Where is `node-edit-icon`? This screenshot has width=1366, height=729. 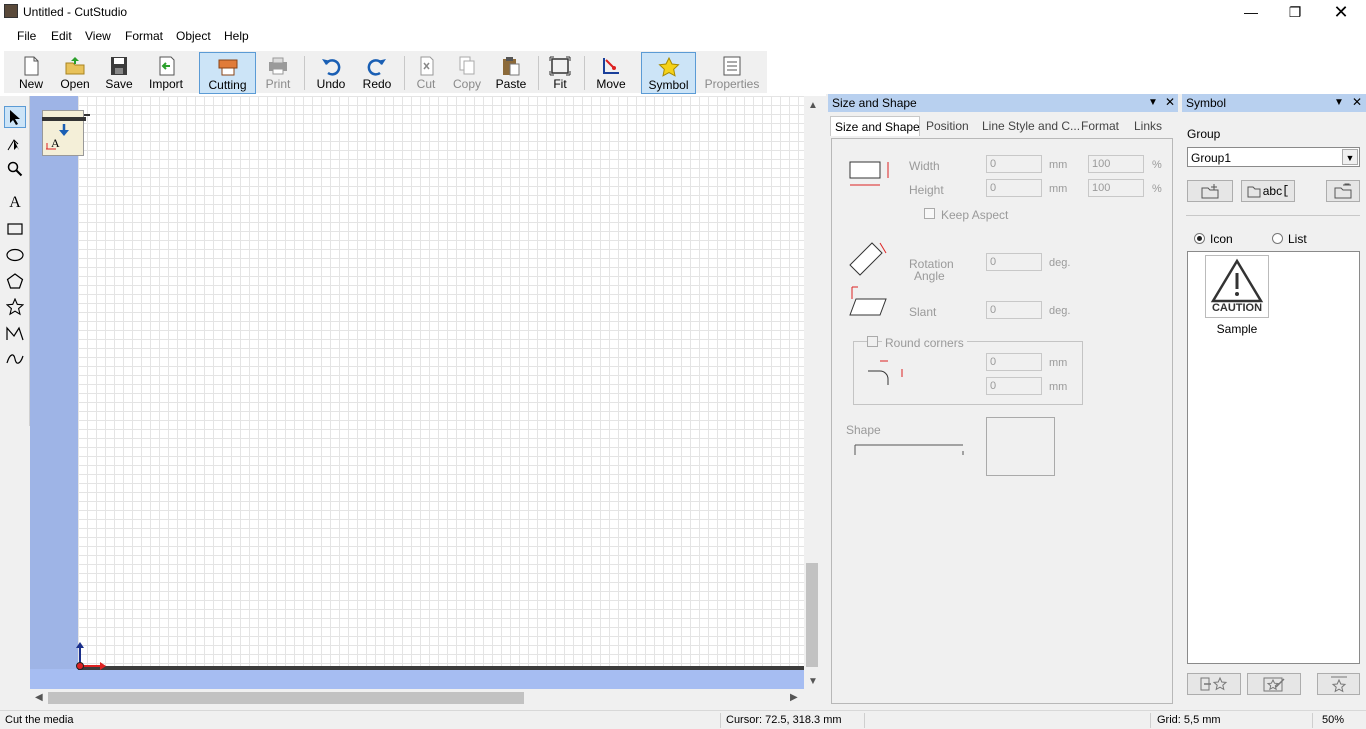 node-edit-icon is located at coordinates (13, 145).